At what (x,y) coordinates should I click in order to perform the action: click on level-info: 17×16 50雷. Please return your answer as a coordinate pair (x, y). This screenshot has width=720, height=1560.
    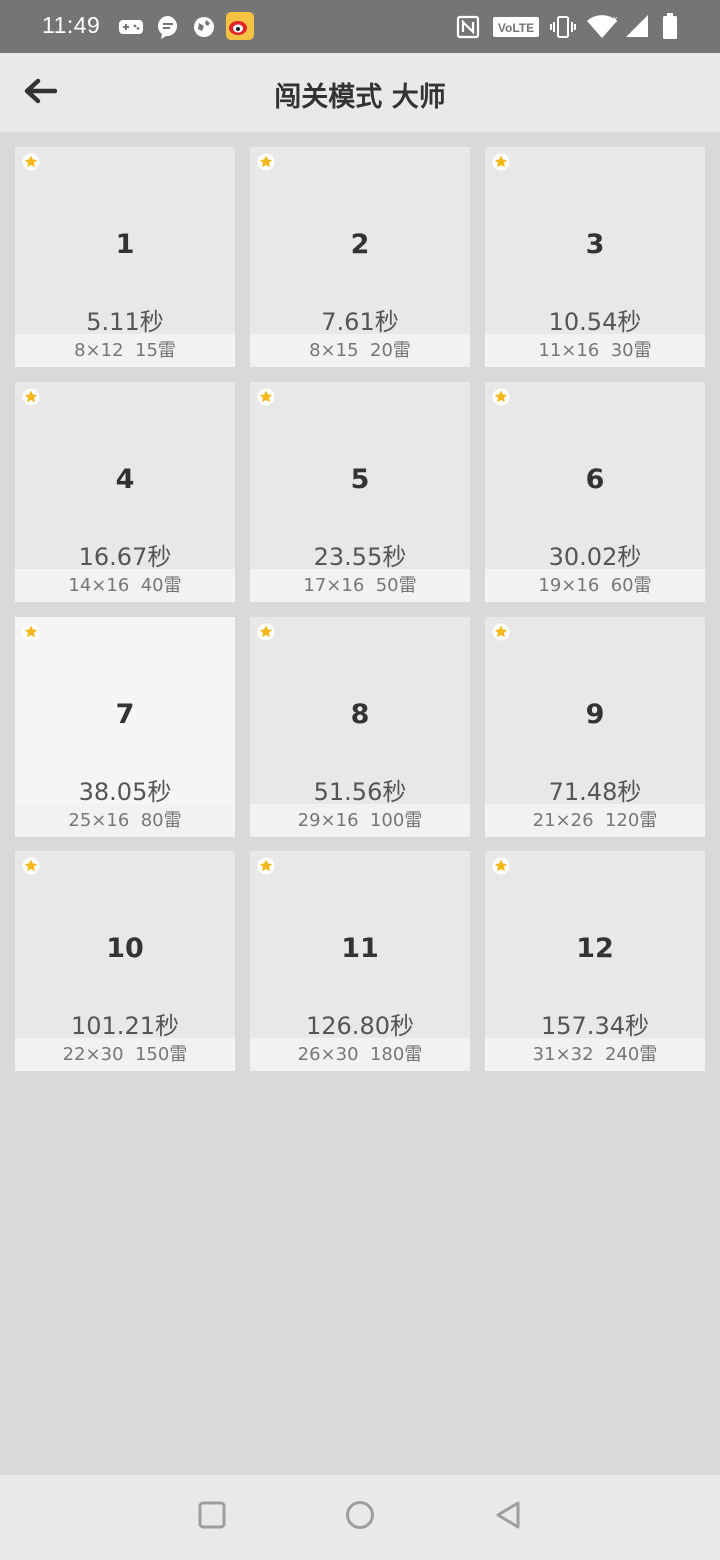
    Looking at the image, I should click on (360, 585).